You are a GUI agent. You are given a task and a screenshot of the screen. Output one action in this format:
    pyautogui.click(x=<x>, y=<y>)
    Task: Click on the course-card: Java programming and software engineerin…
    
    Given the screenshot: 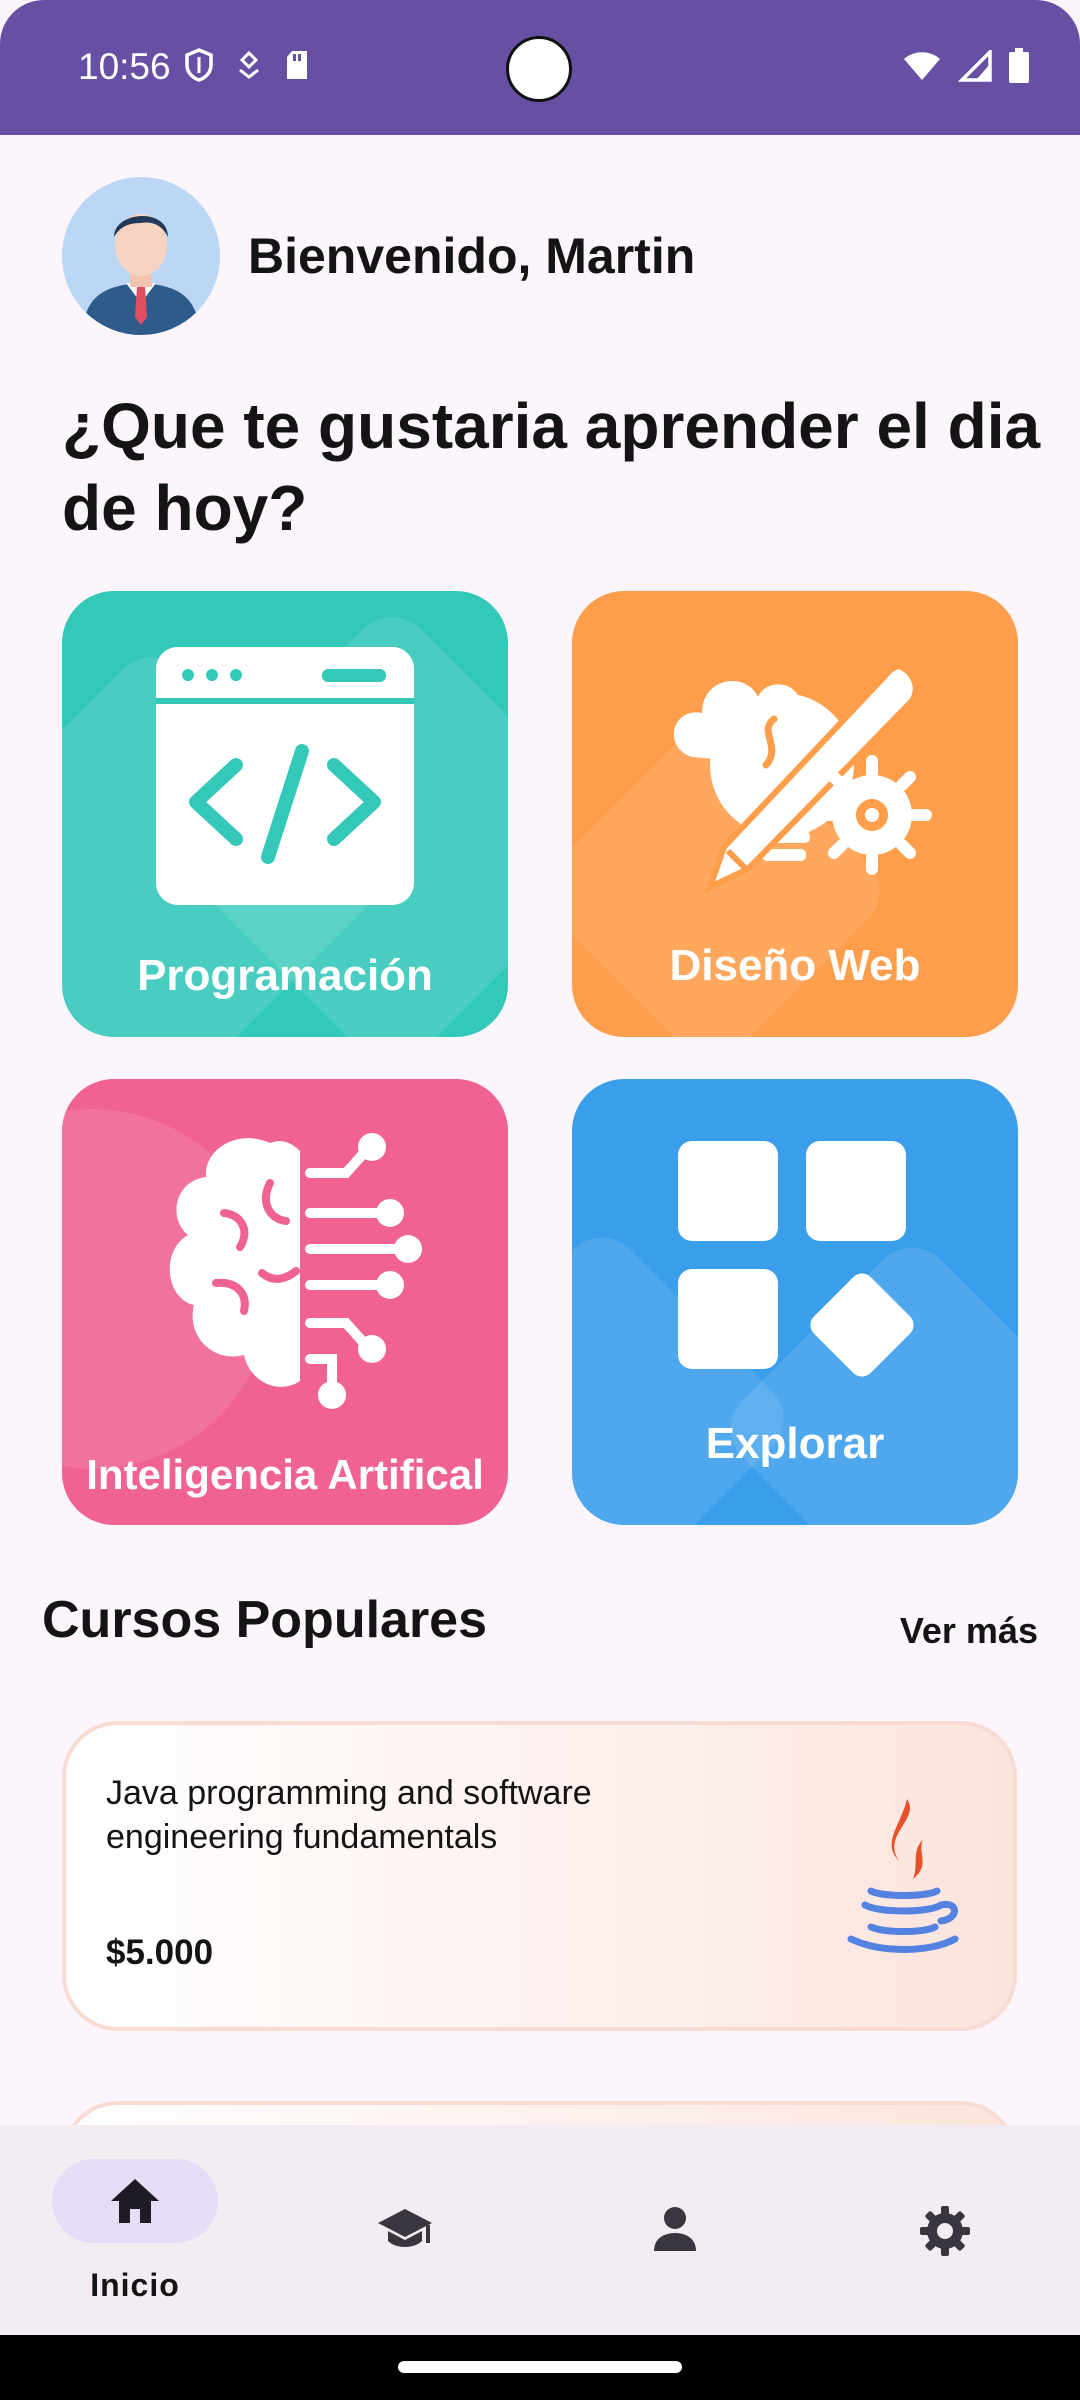 What is the action you would take?
    pyautogui.click(x=539, y=1876)
    